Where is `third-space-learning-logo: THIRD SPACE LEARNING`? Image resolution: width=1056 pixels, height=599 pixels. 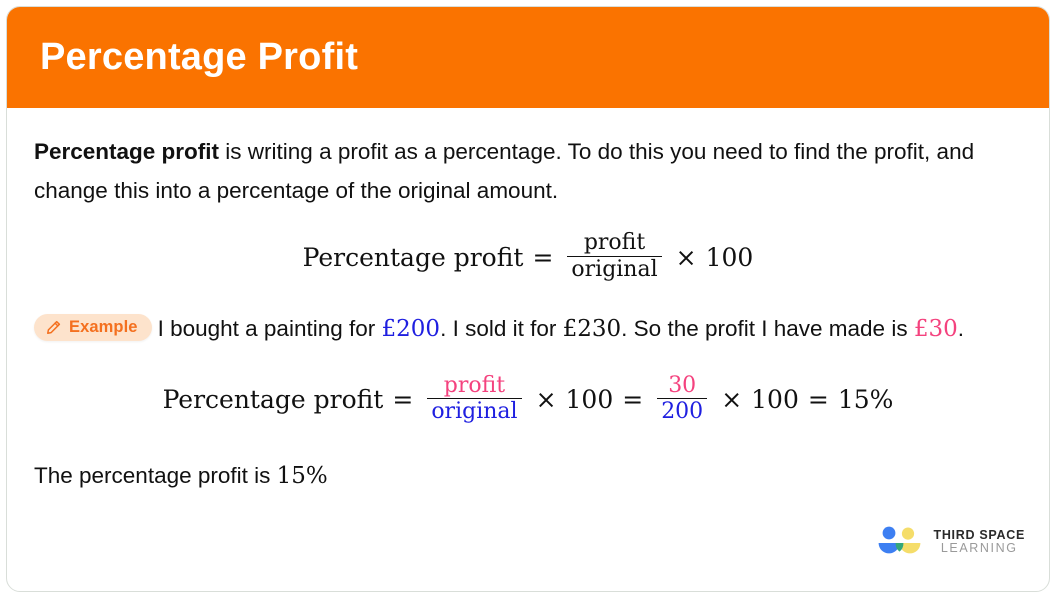
third-space-learning-logo: THIRD SPACE LEARNING is located at coordinates (951, 542).